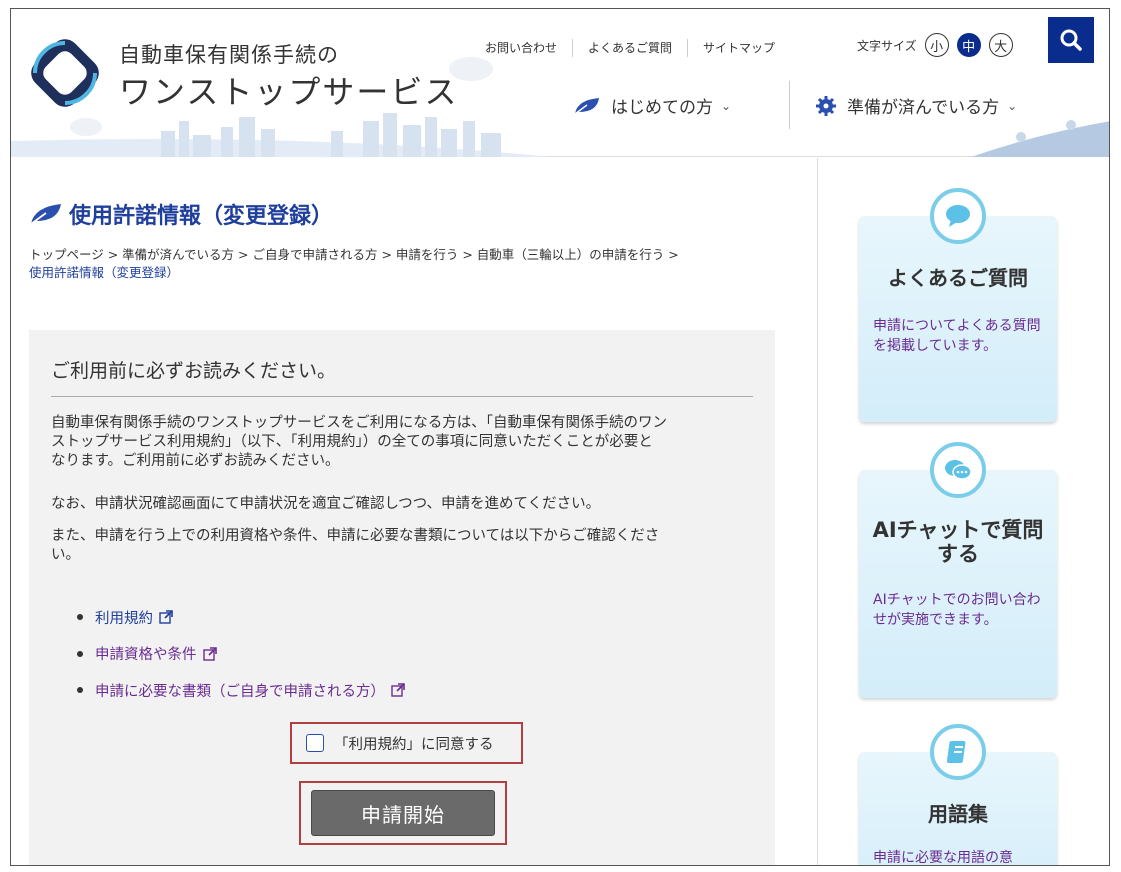 The width and height of the screenshot is (1121, 872). I want to click on font-size-switcher: 文字サイズ 小 中 大, so click(939, 45).